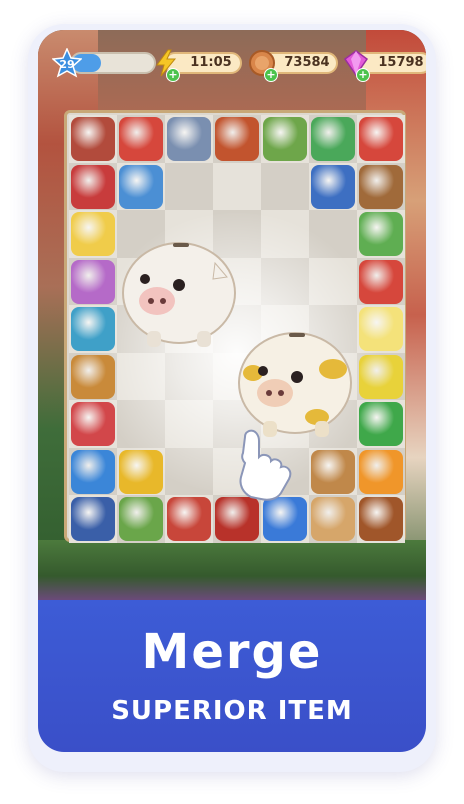 The image size is (464, 804). What do you see at coordinates (363, 75) in the screenshot?
I see `gems-plus-icon: +` at bounding box center [363, 75].